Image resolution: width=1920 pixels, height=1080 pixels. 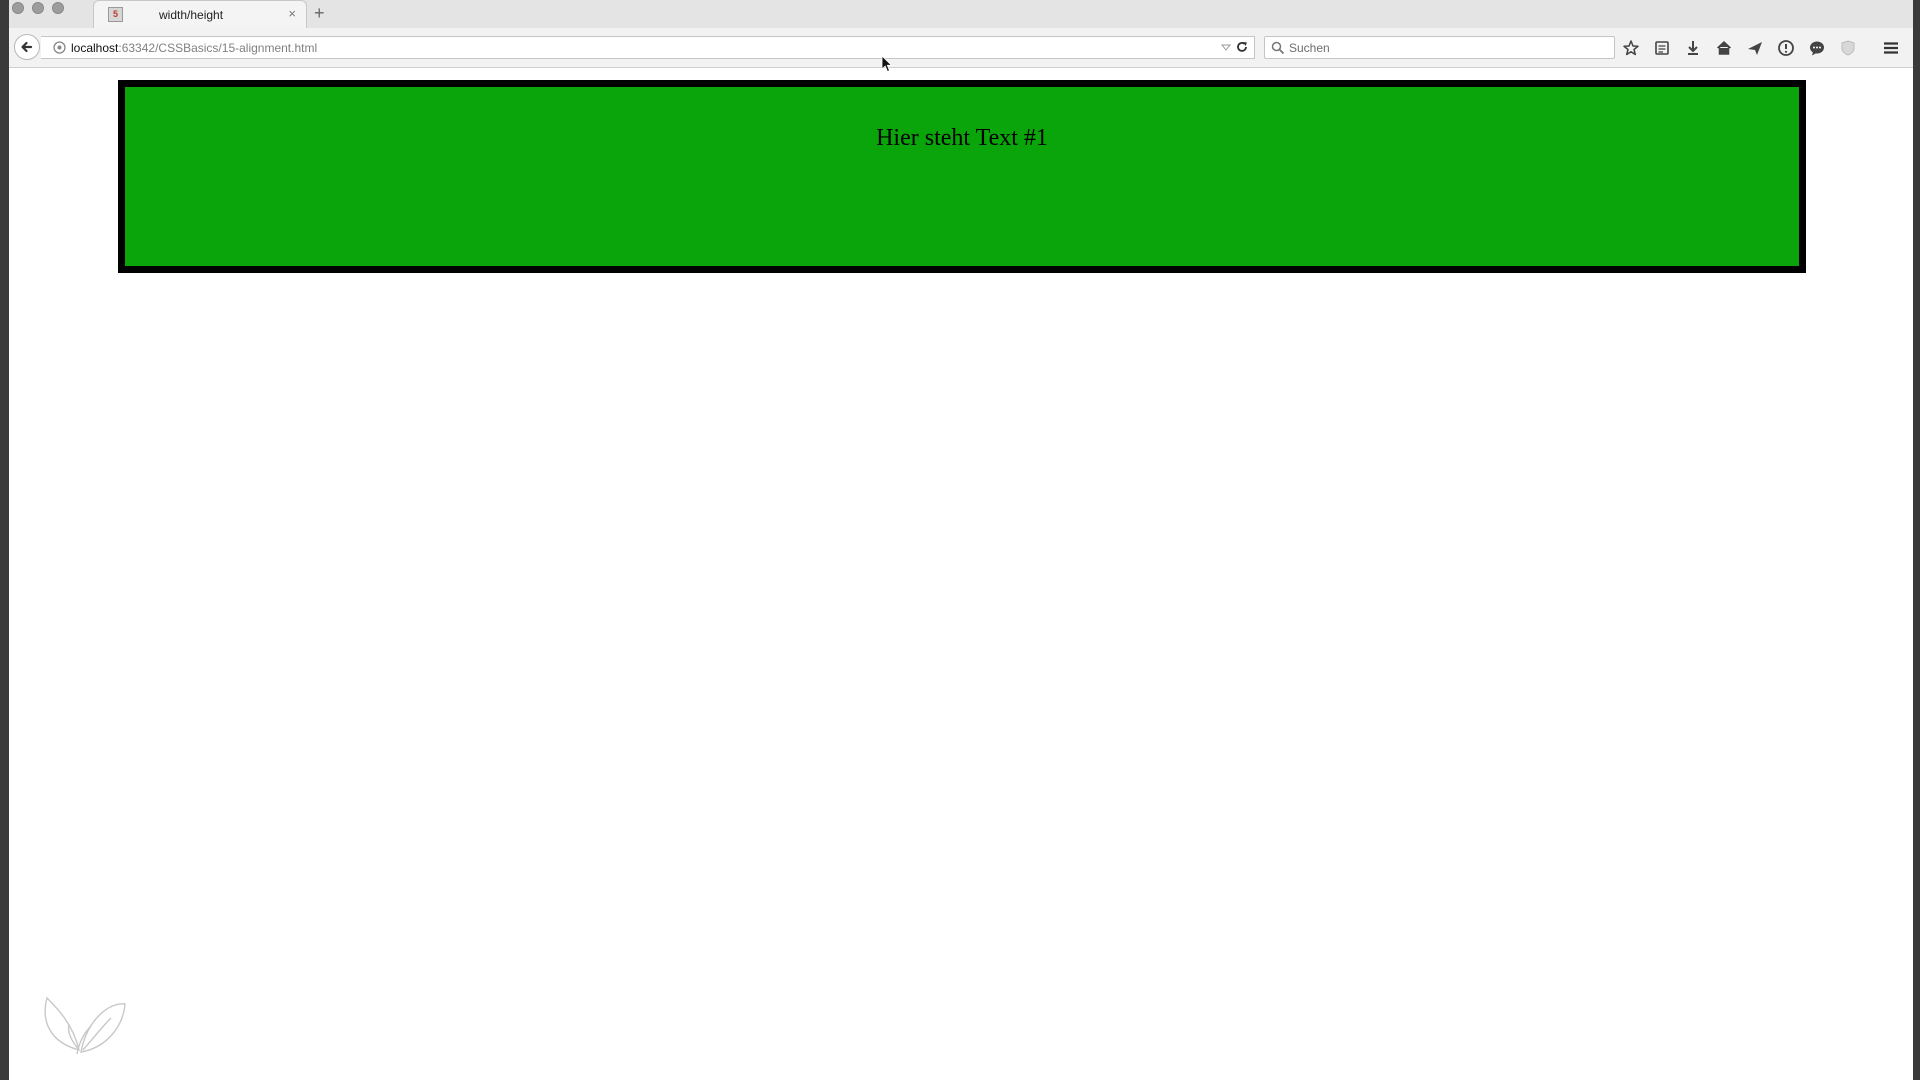 I want to click on url-host: localhost, so click(x=95, y=48).